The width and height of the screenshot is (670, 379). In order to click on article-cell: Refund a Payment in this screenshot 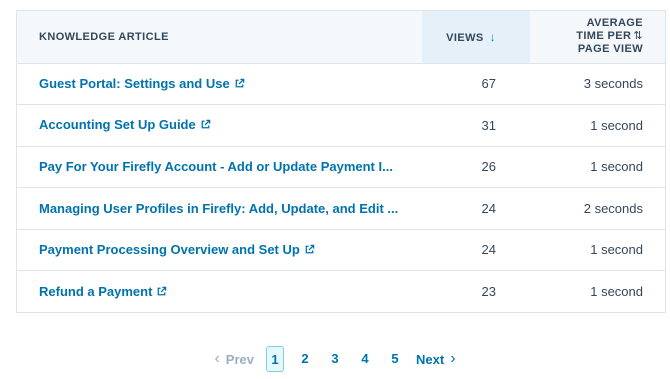, I will do `click(219, 292)`.